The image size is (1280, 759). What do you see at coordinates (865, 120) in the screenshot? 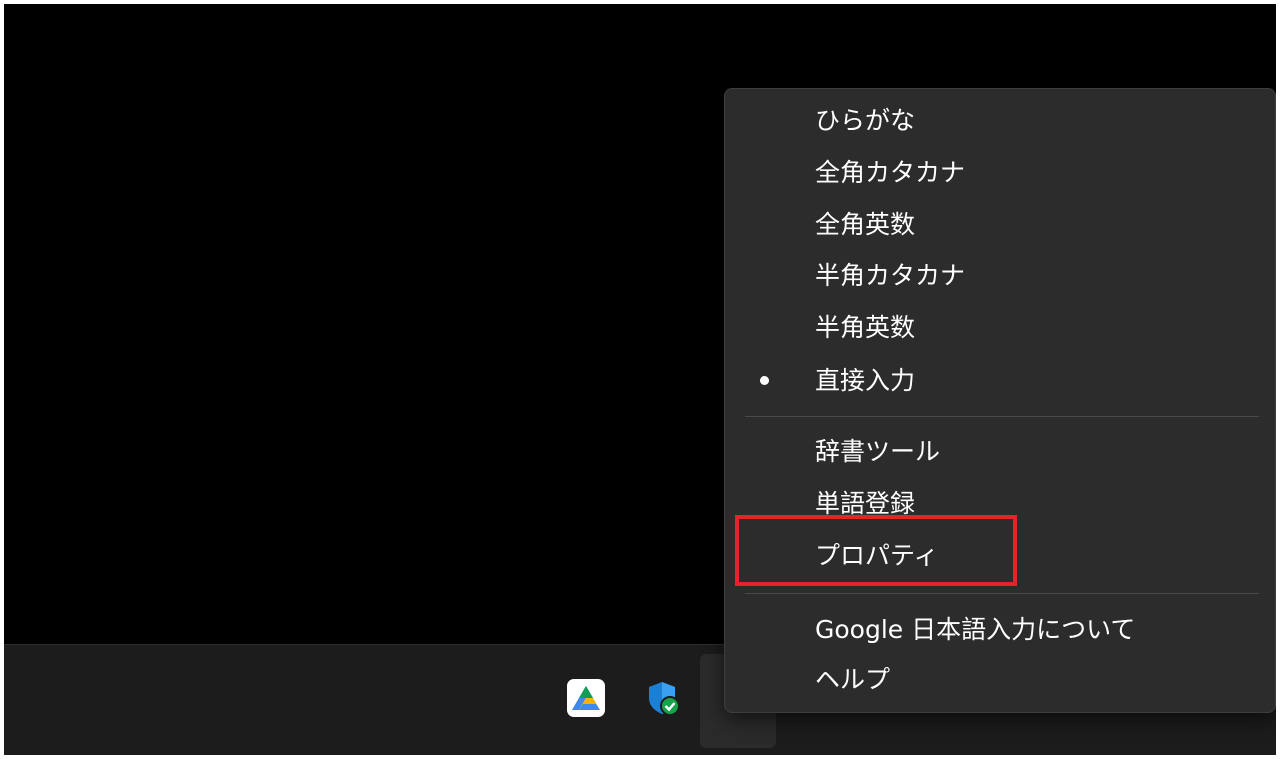
I see `menu-item-label: ひらがな` at bounding box center [865, 120].